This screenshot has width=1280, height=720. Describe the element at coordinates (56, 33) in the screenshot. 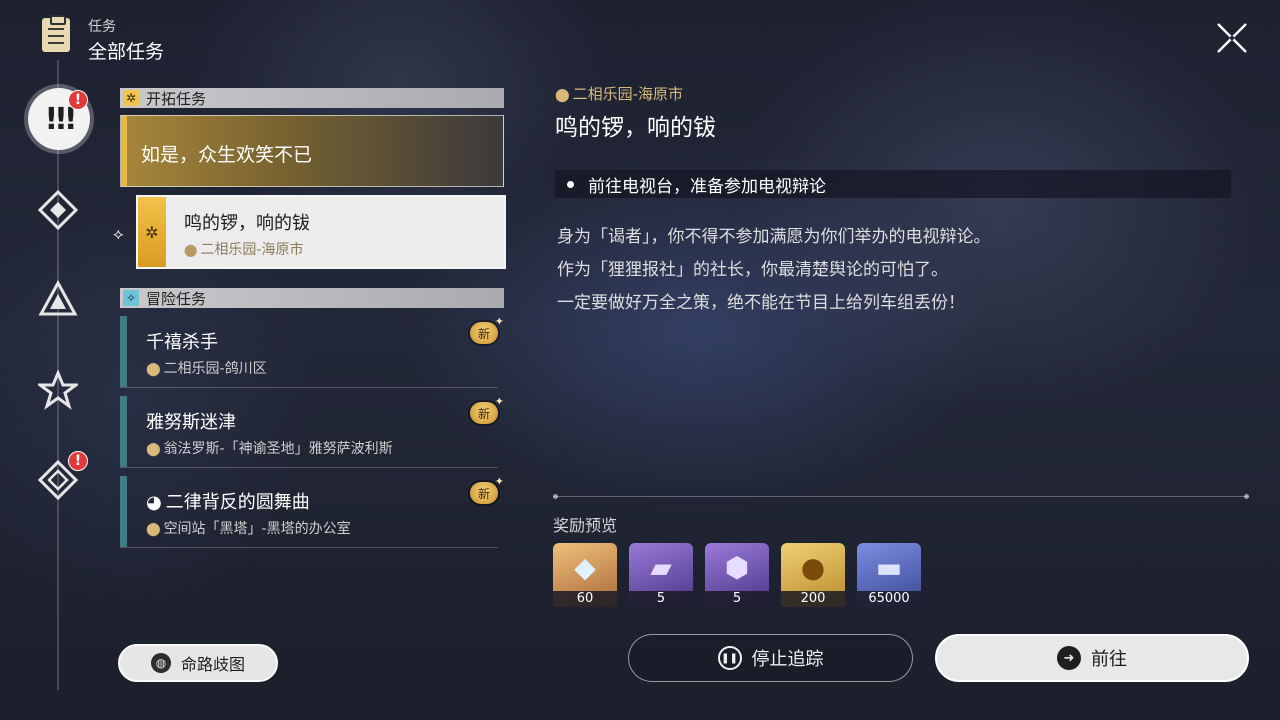

I see `quest-log-icon` at that location.